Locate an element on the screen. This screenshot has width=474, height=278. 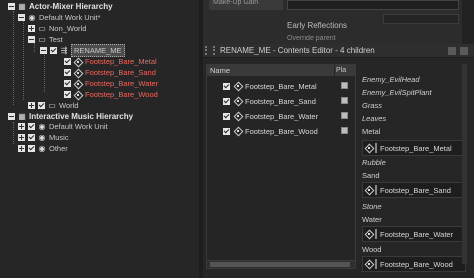
tree-item-child: Footstep_Bare_Sand is located at coordinates (110, 72).